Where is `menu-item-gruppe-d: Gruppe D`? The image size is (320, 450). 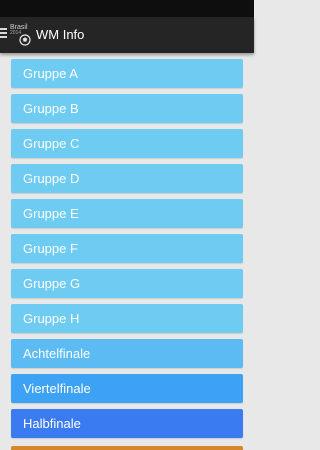
menu-item-gruppe-d: Gruppe D is located at coordinates (127, 178).